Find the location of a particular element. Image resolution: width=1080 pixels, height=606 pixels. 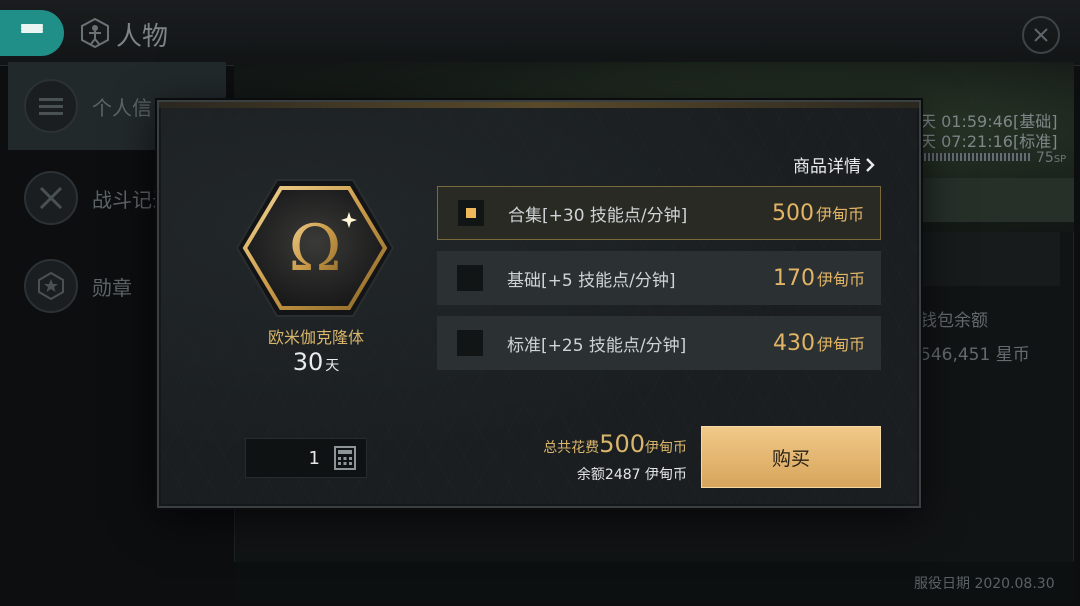

product-details-link: 商品详情 is located at coordinates (834, 164).